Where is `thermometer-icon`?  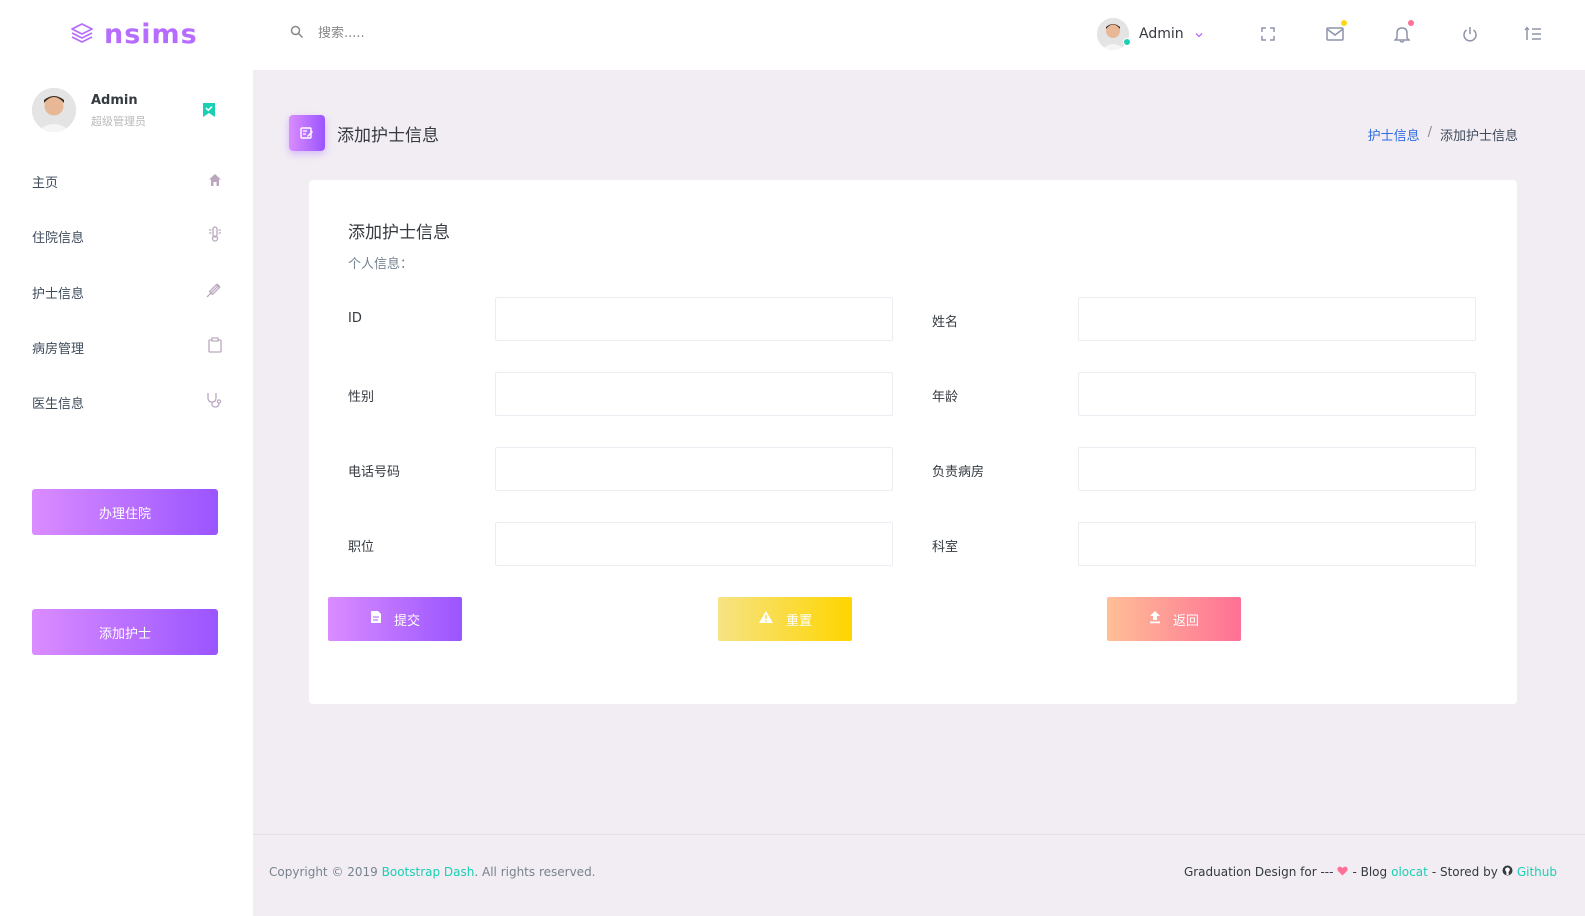 thermometer-icon is located at coordinates (215, 236).